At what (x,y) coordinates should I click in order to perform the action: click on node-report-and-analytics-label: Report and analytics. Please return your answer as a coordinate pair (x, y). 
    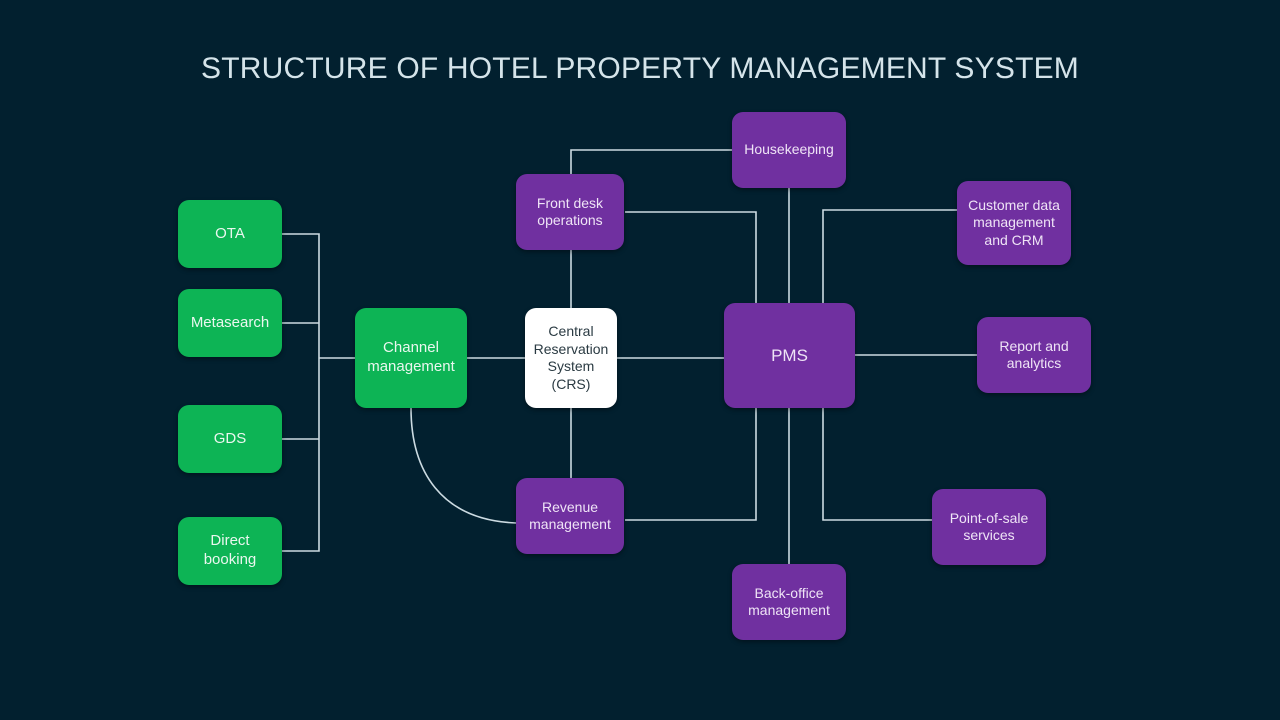
    Looking at the image, I should click on (1034, 354).